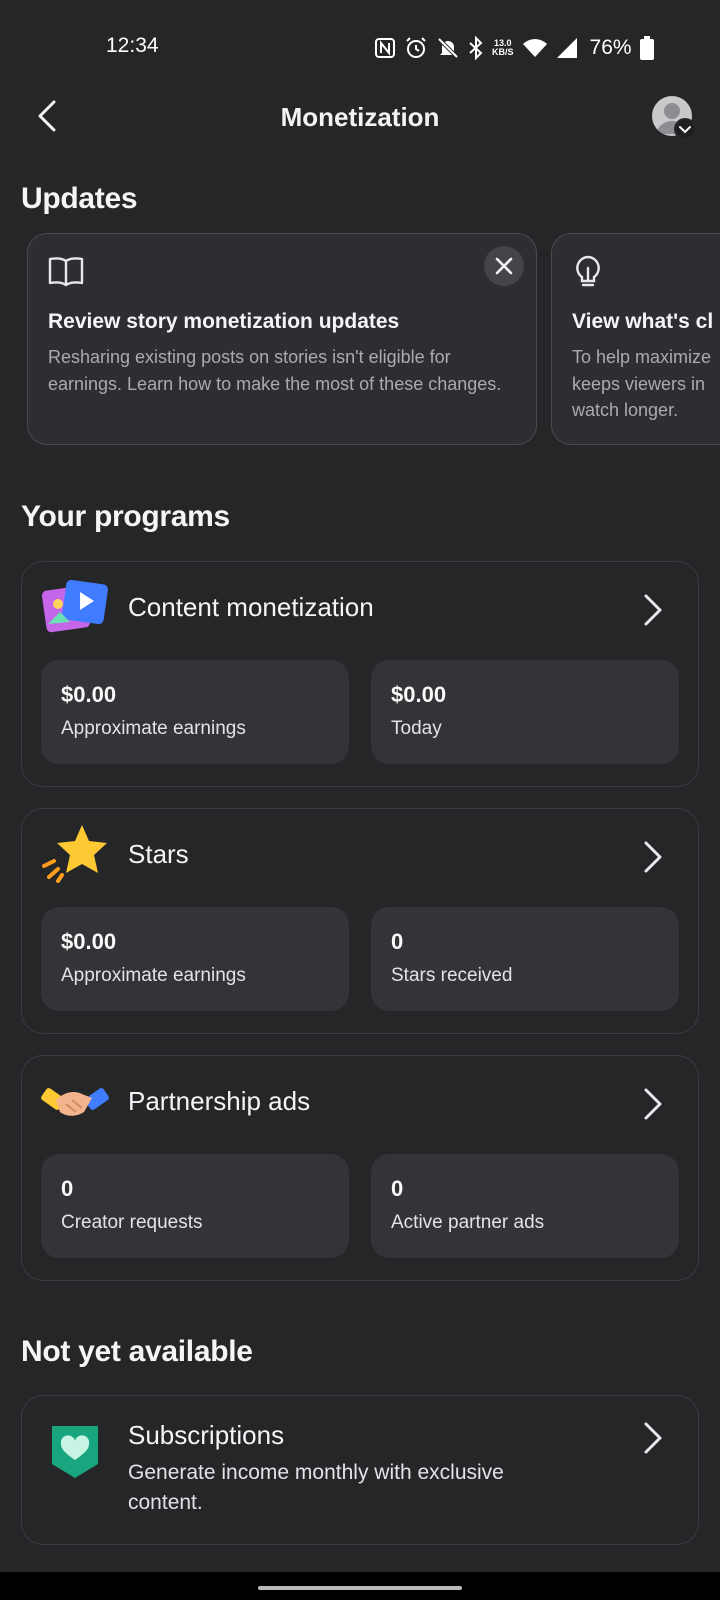  Describe the element at coordinates (195, 1206) in the screenshot. I see `stat-creator-requests: 0 Creator requests` at that location.